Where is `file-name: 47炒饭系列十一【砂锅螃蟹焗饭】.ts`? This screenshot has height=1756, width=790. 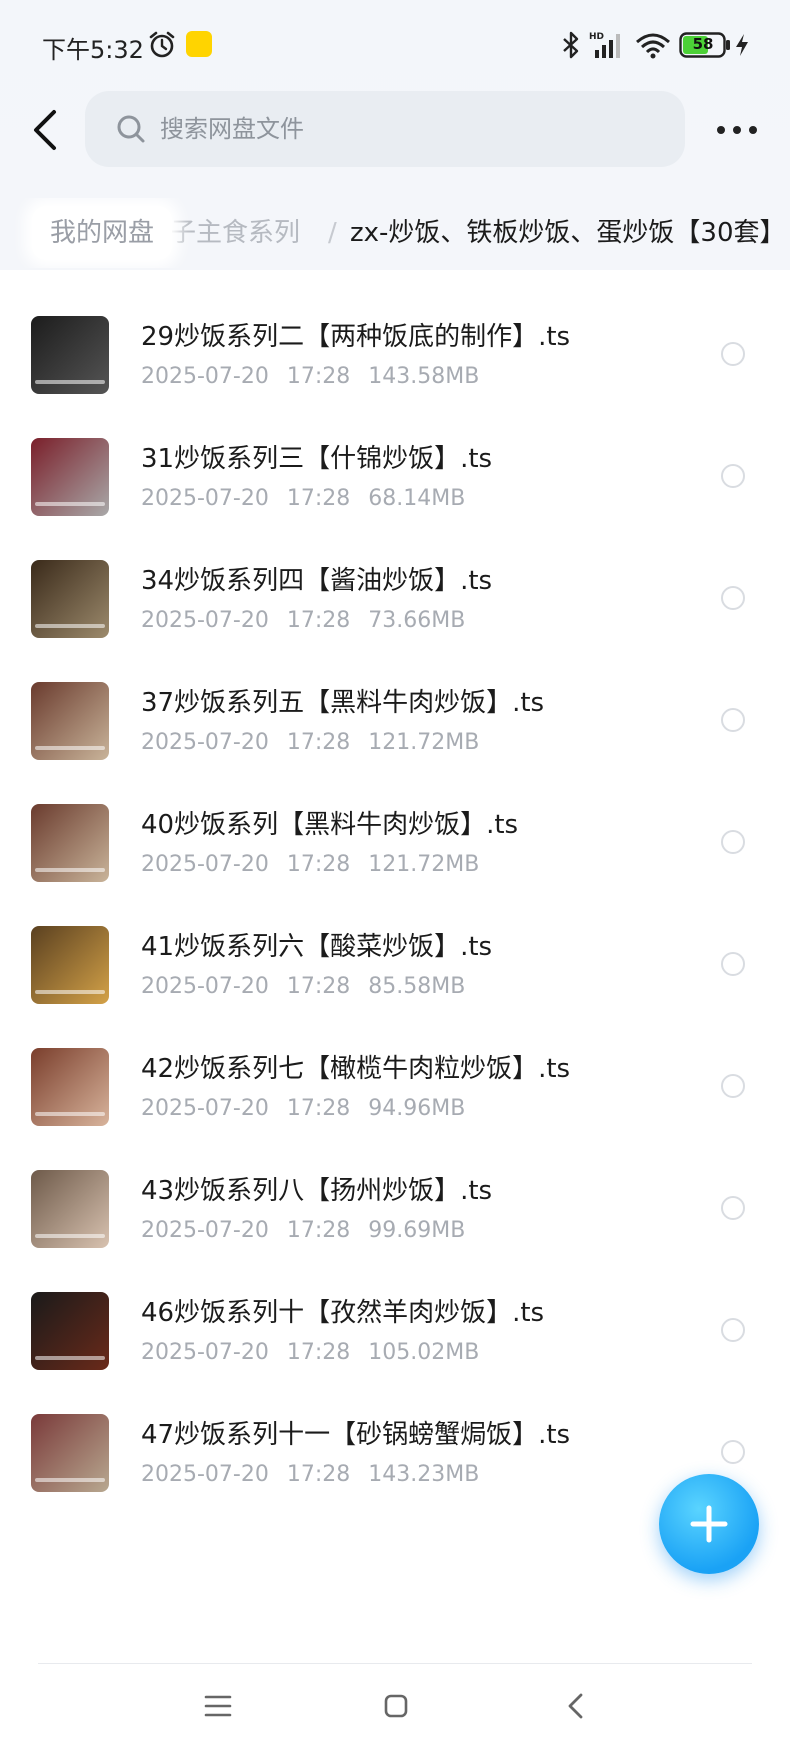 file-name: 47炒饭系列十一【砂锅螃蟹焗饭】.ts is located at coordinates (356, 1435).